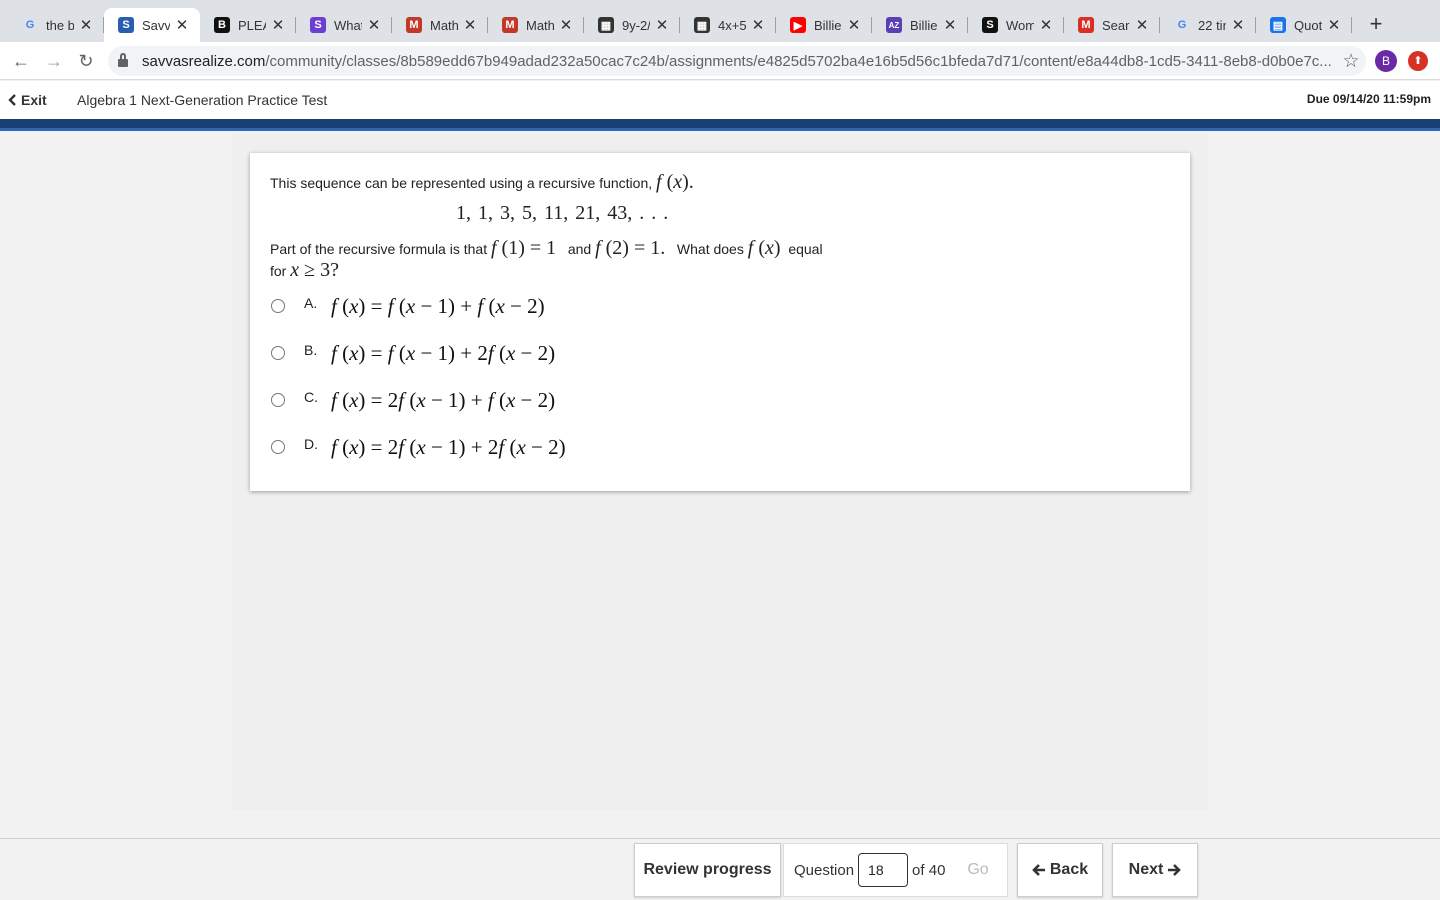  Describe the element at coordinates (60, 25) in the screenshot. I see `tab-title: the bo` at that location.